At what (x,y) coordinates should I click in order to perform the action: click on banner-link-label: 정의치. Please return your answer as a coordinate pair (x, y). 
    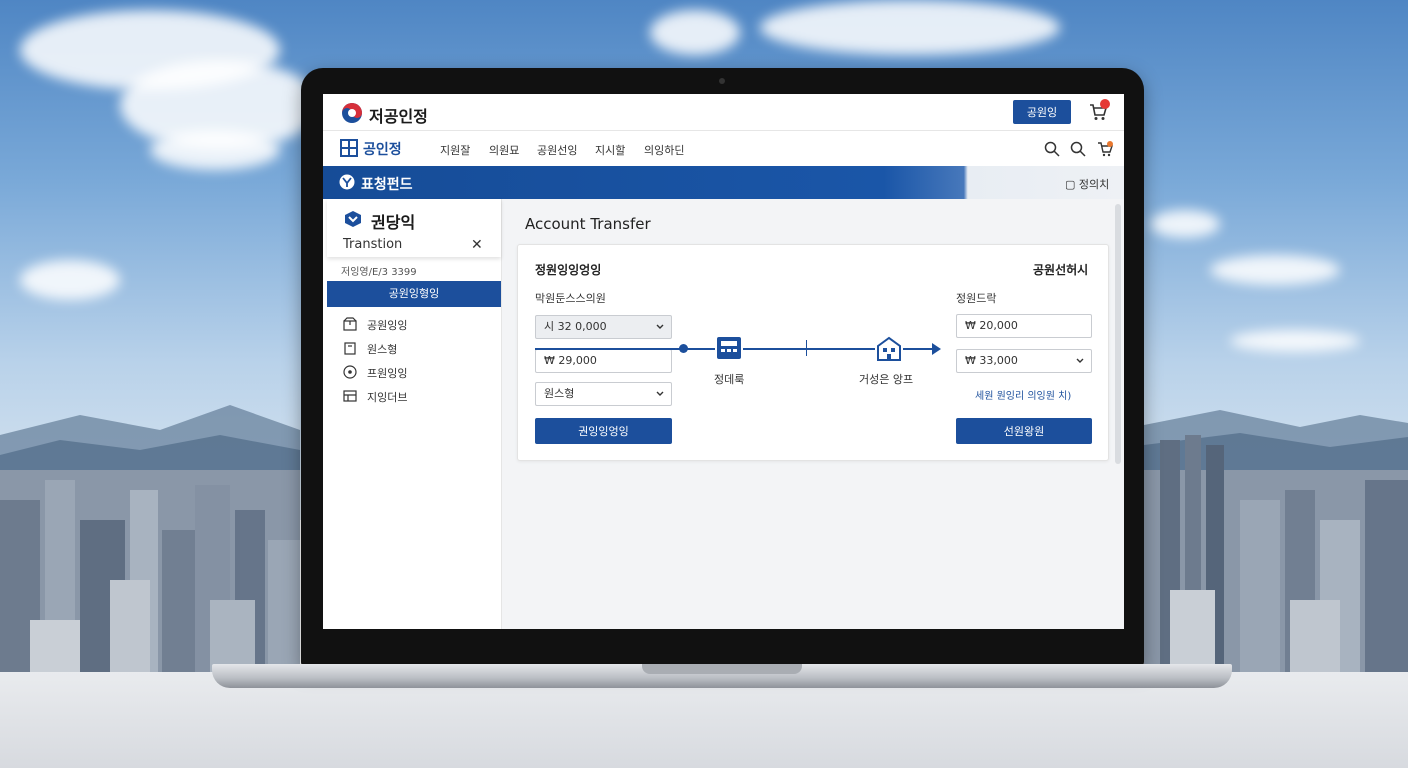
    Looking at the image, I should click on (1094, 184).